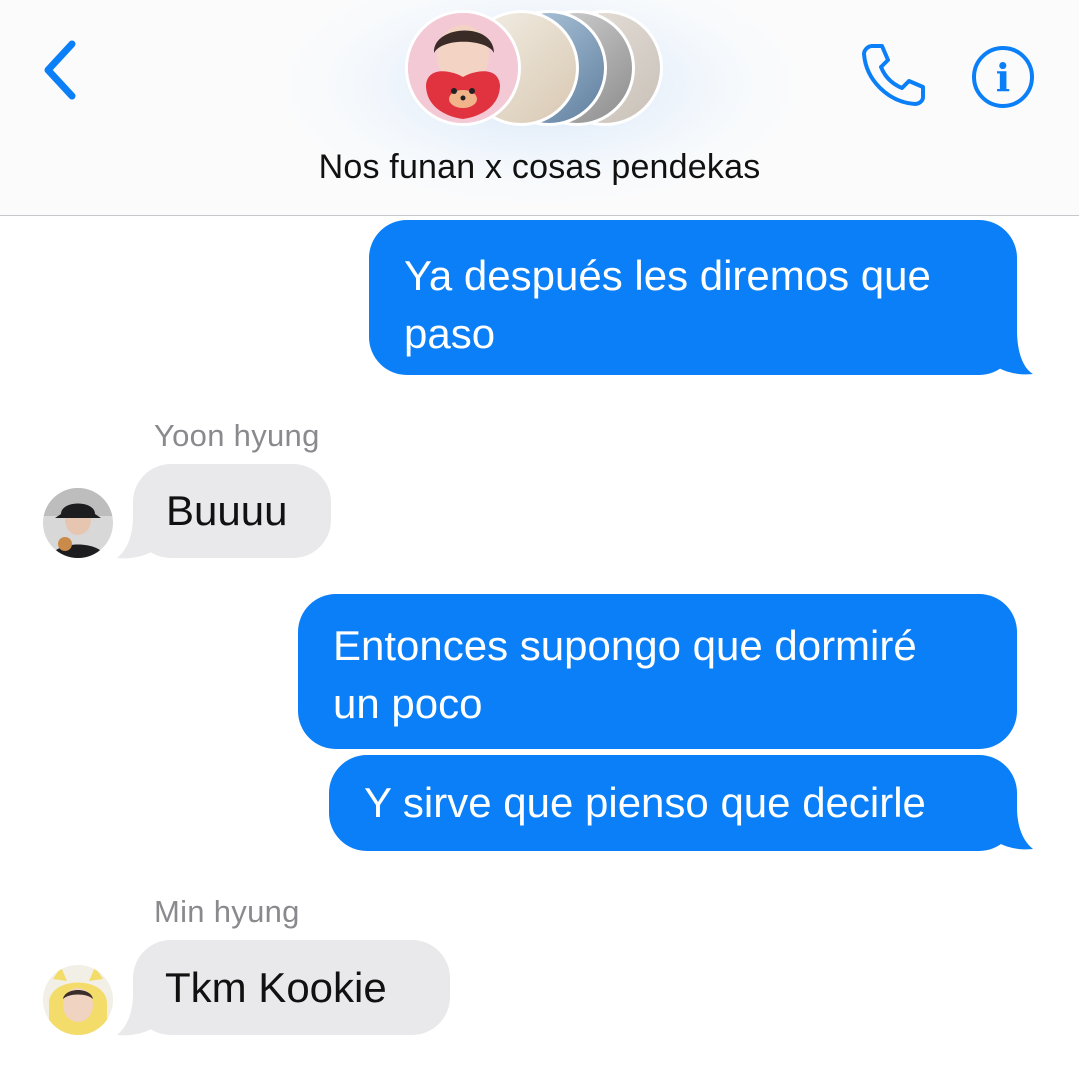 The height and width of the screenshot is (1078, 1079). Describe the element at coordinates (539, 167) in the screenshot. I see `conversation-title: Nos funan x cosas pendekas` at that location.